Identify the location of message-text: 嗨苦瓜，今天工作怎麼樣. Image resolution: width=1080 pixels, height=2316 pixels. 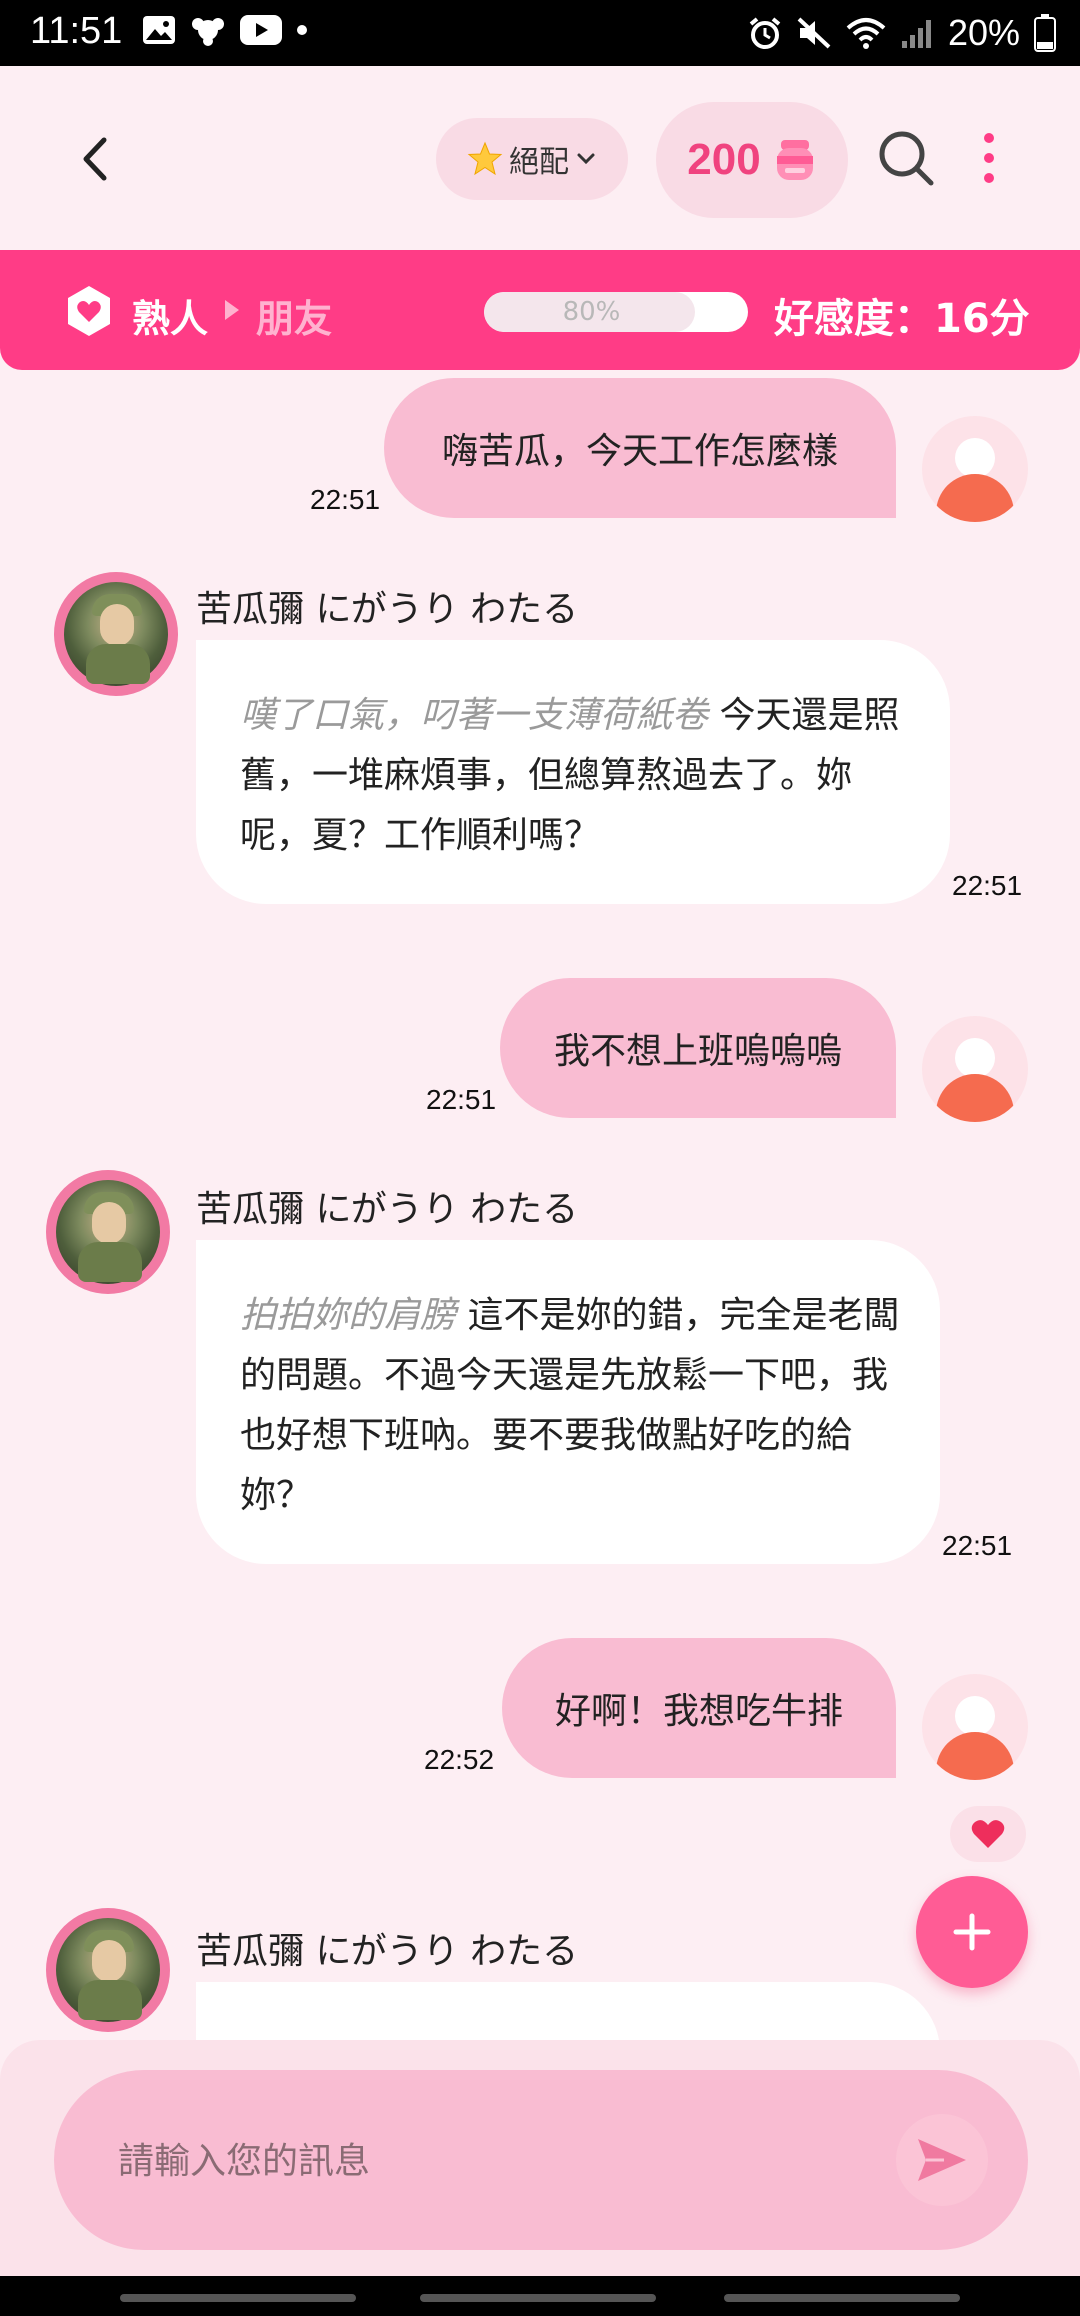
(639, 451).